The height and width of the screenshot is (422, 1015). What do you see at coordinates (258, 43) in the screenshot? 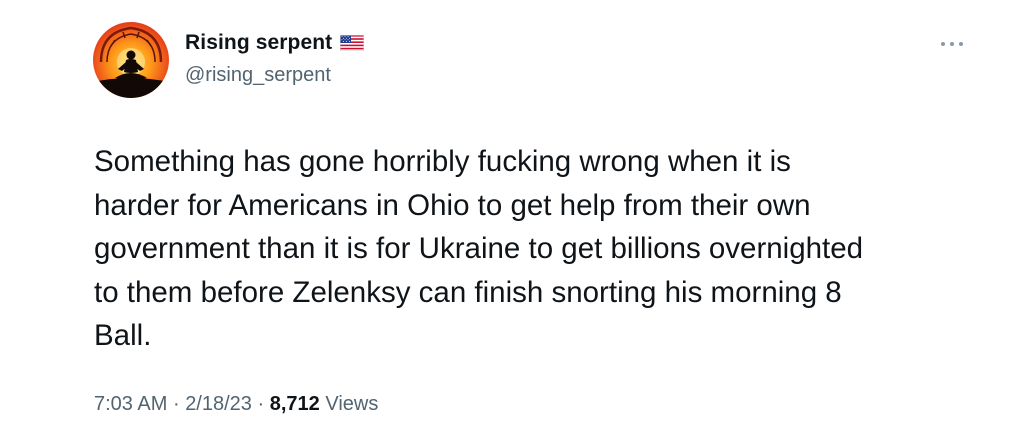
I see `author-display-name: Rising serpent` at bounding box center [258, 43].